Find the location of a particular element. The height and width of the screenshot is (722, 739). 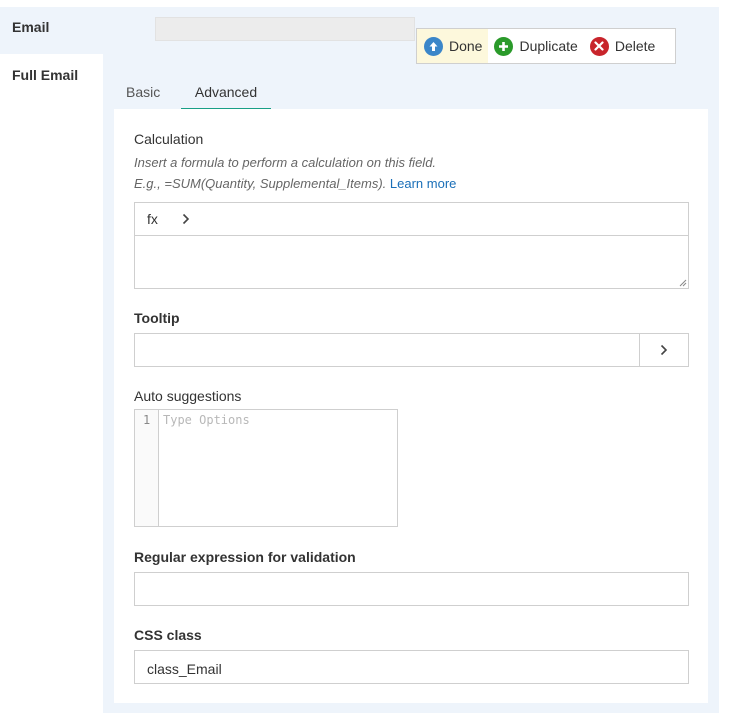

regex-input is located at coordinates (411, 589).